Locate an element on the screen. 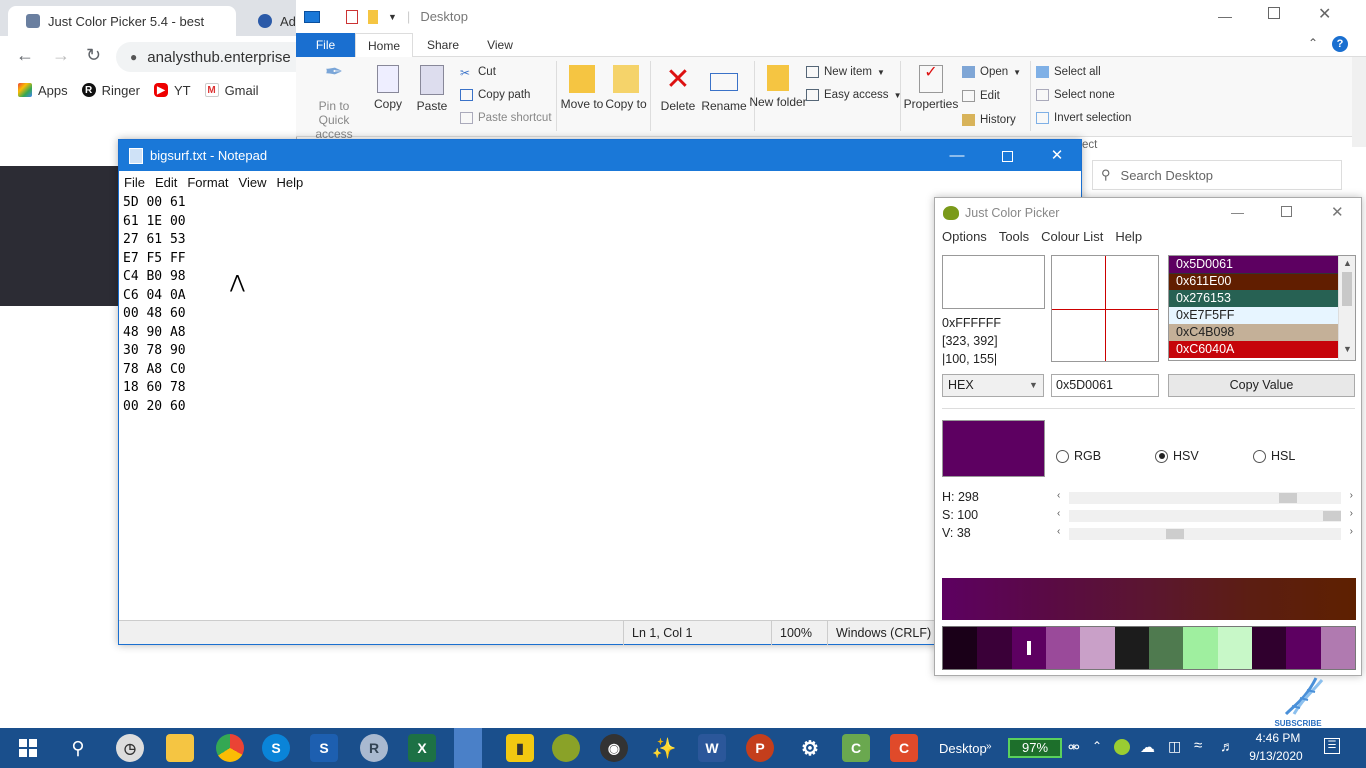 The height and width of the screenshot is (768, 1366). copy-to-button: Copy to is located at coordinates (626, 88).